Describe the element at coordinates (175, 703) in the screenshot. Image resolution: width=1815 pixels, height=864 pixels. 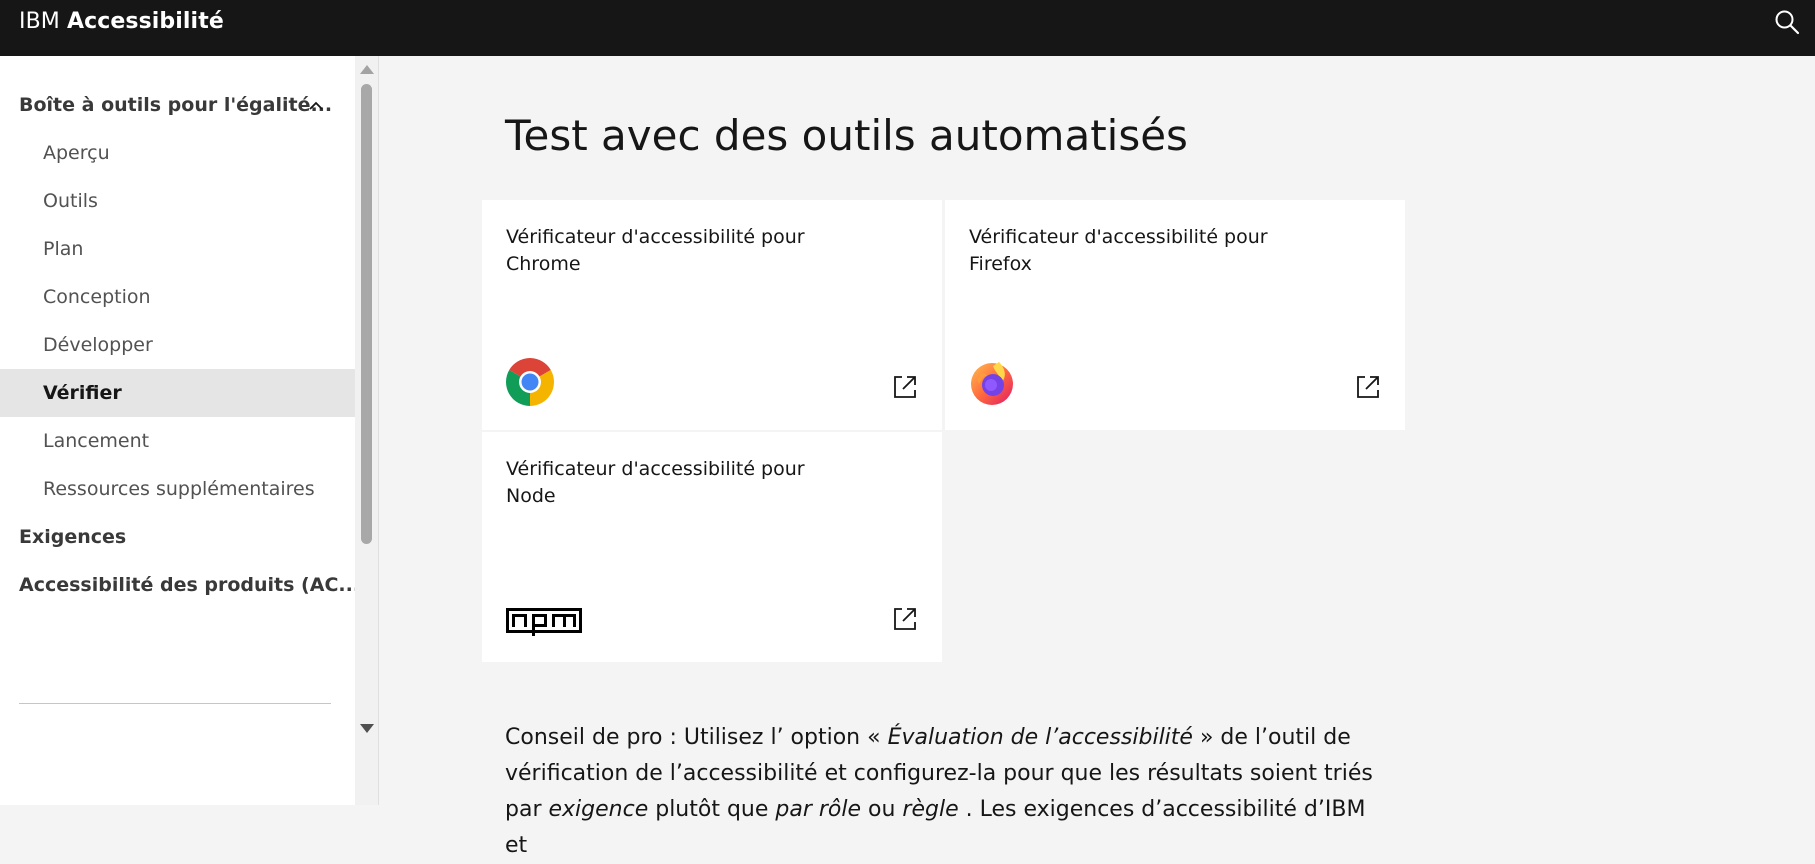
I see `sidebar-divider` at that location.